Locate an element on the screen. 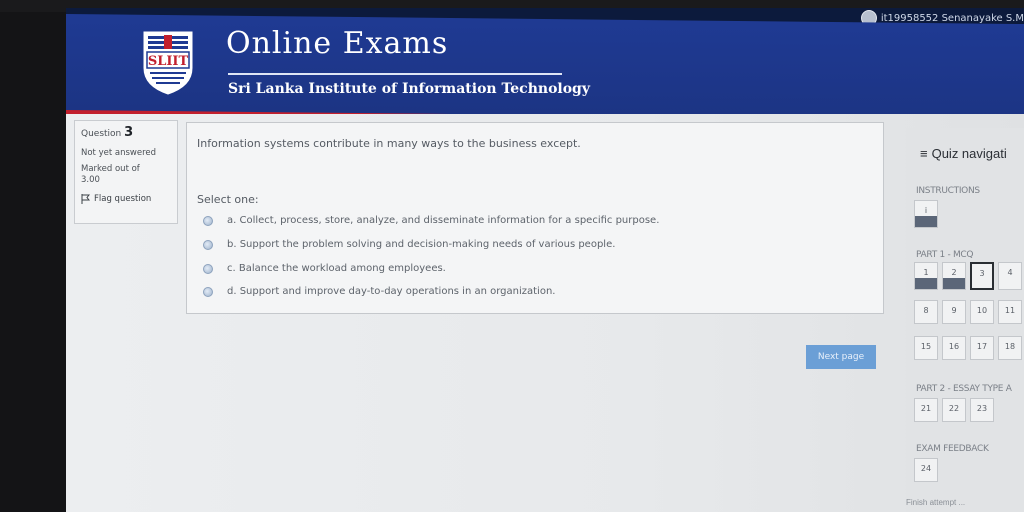 Image resolution: width=1024 pixels, height=512 pixels. title-underline is located at coordinates (395, 74).